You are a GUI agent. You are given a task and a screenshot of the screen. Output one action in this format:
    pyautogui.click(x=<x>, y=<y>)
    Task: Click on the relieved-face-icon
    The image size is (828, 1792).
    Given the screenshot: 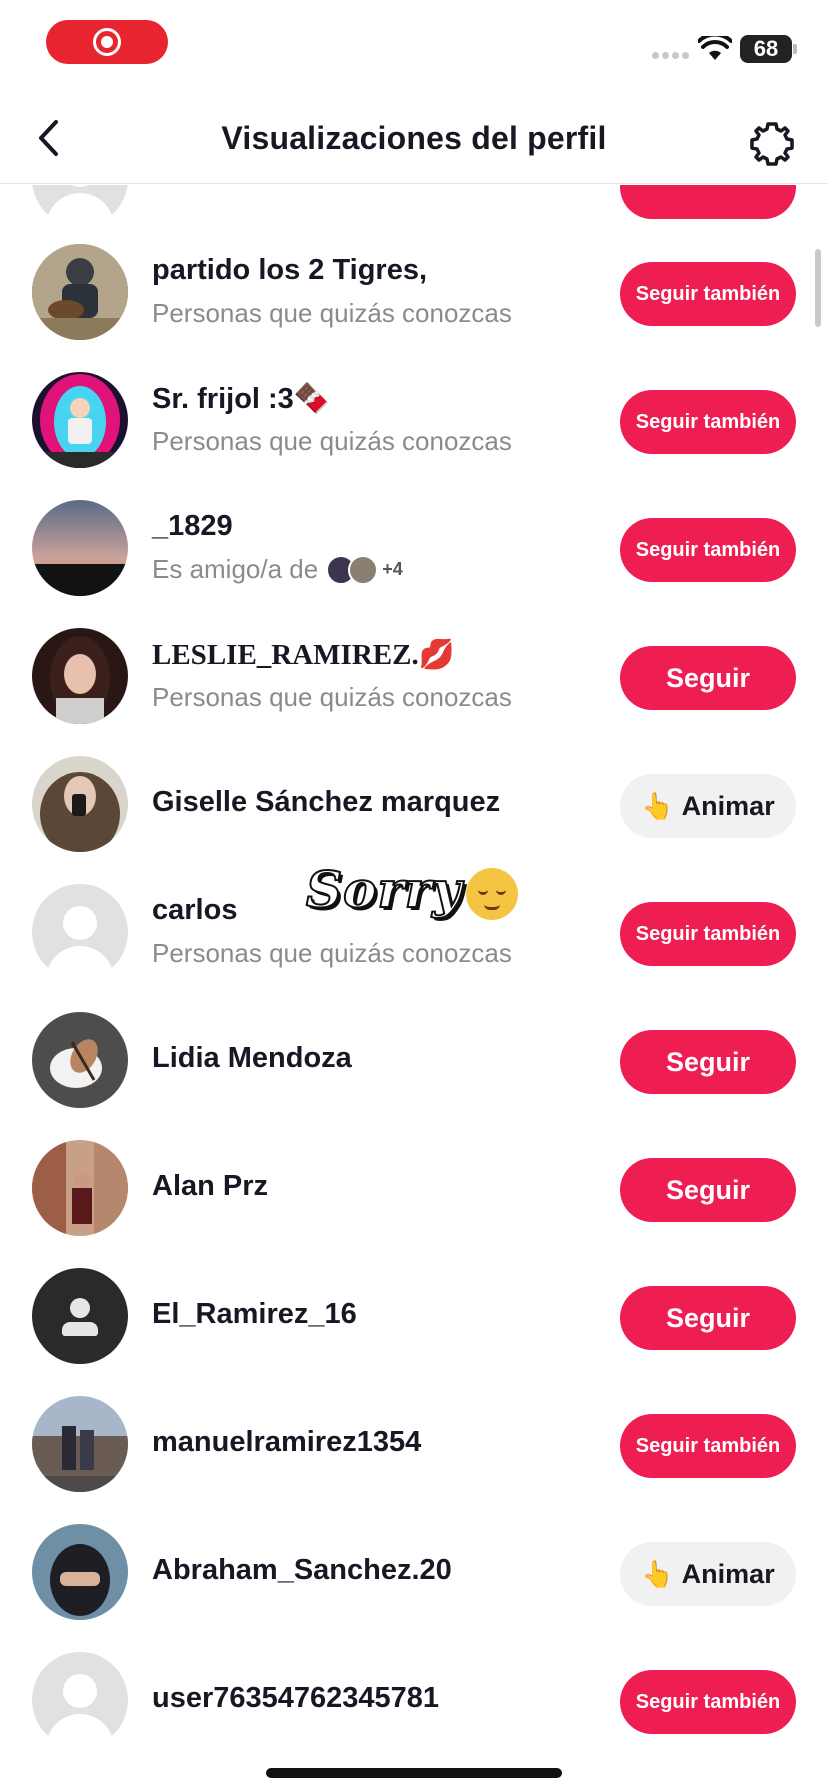 What is the action you would take?
    pyautogui.click(x=492, y=894)
    